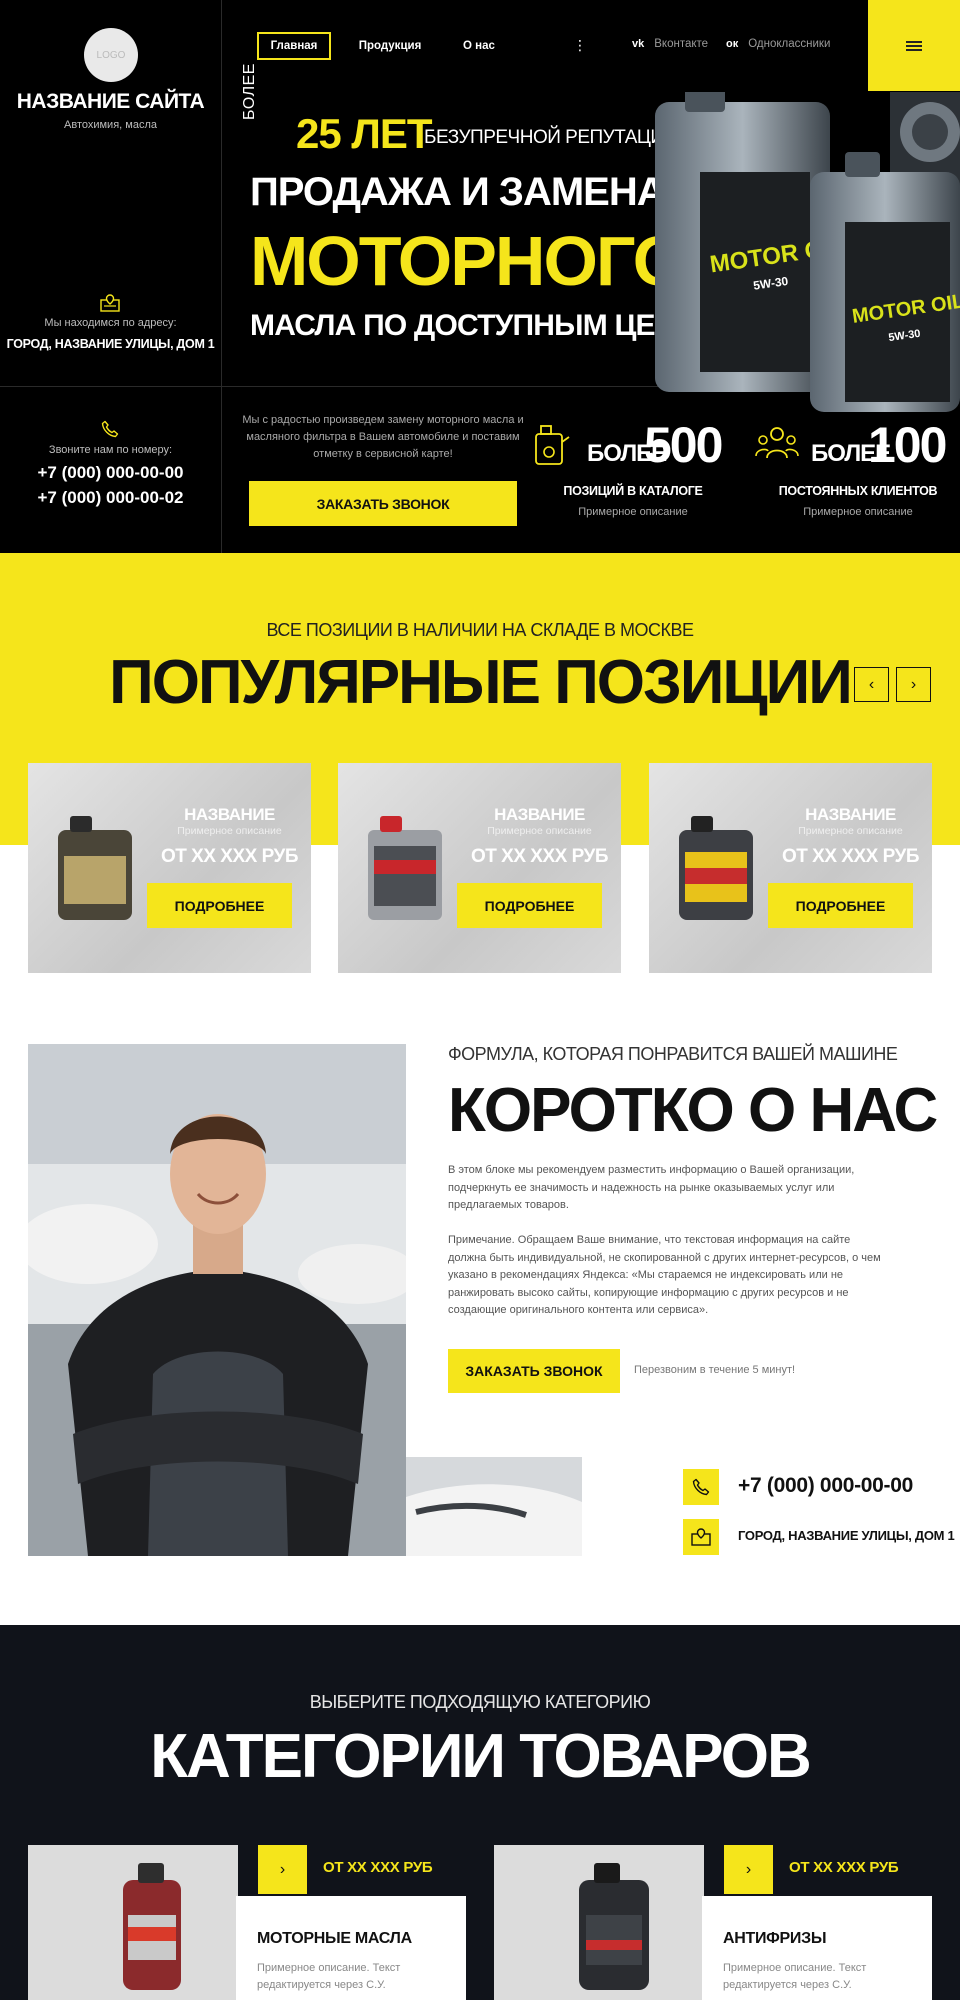  I want to click on categories-subtitle: ВЫБЕРИТЕ ПОДХОДЯЩУЮ КАТЕГОРИЮ, so click(480, 1702).